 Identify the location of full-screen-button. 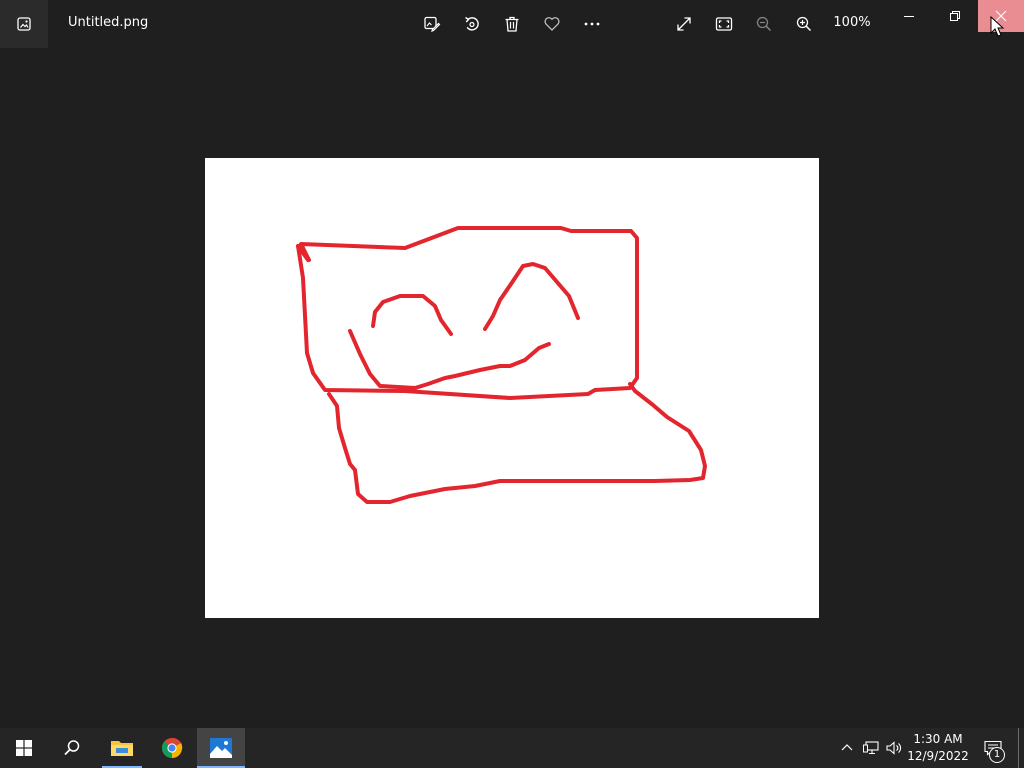
(684, 24).